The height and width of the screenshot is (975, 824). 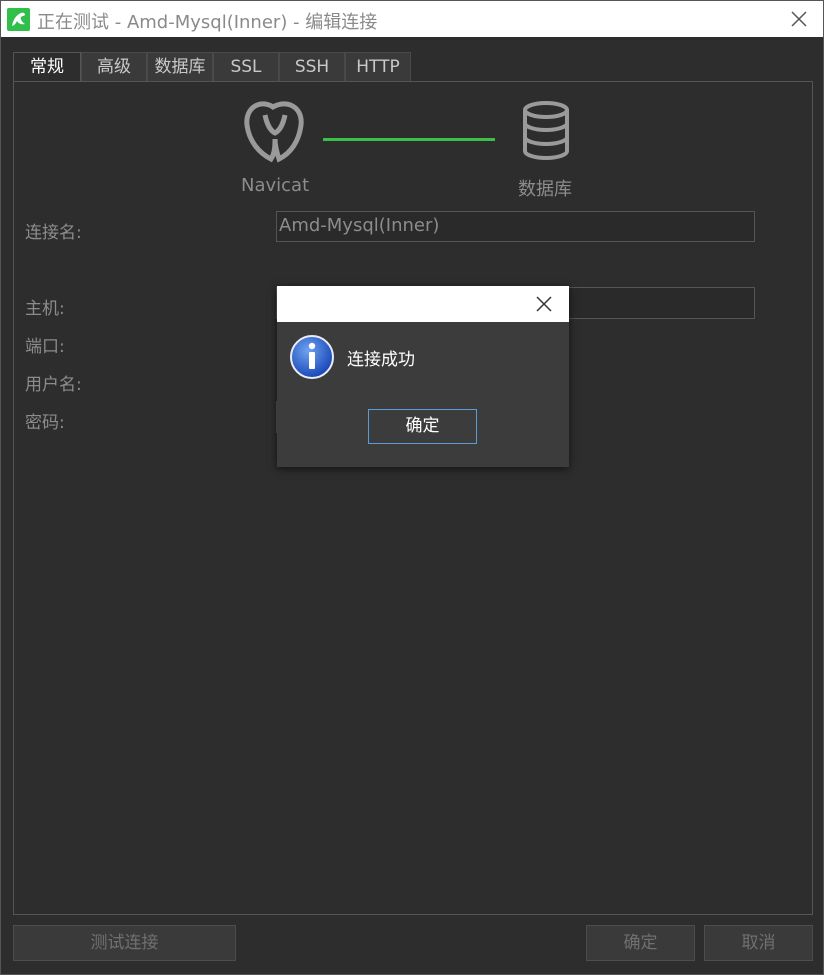 I want to click on tab-general: 常规, so click(x=47, y=67).